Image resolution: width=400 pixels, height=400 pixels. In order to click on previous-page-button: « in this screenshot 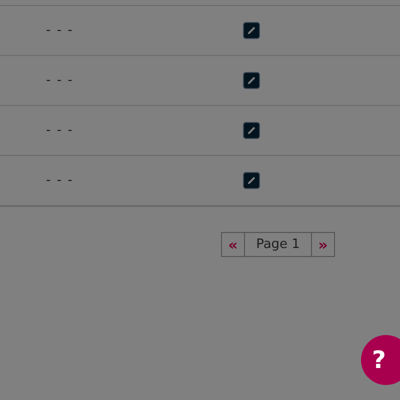, I will do `click(233, 244)`.